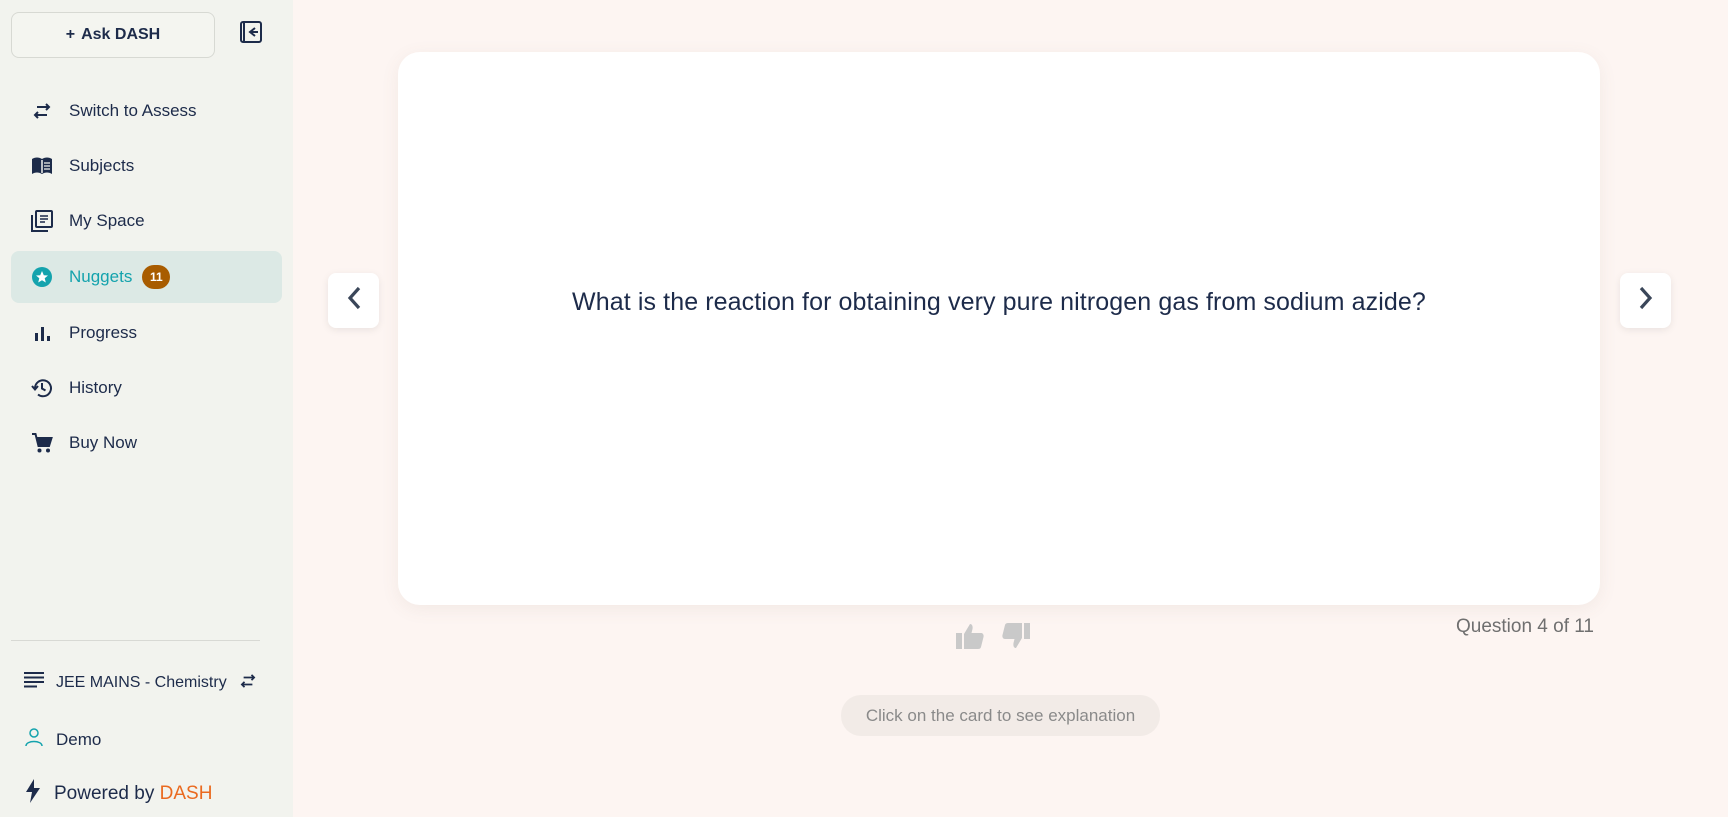 The height and width of the screenshot is (817, 1728). What do you see at coordinates (102, 165) in the screenshot?
I see `sidebar-item-label: Subjects` at bounding box center [102, 165].